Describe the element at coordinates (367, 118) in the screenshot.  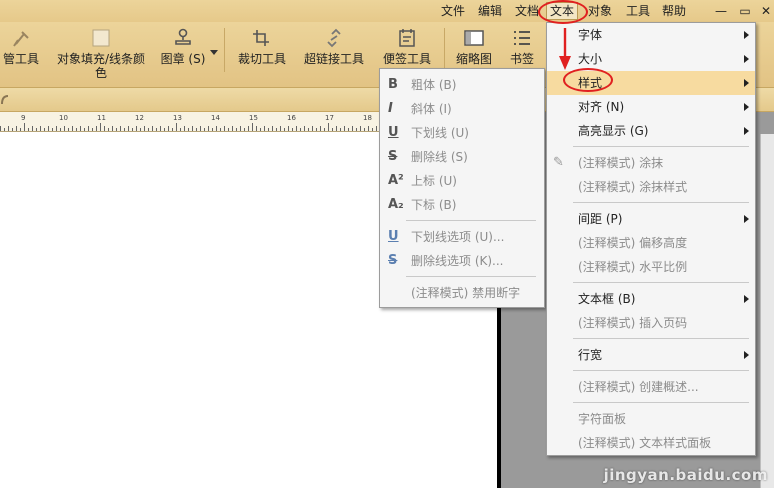
I see `ruler-label: 18` at that location.